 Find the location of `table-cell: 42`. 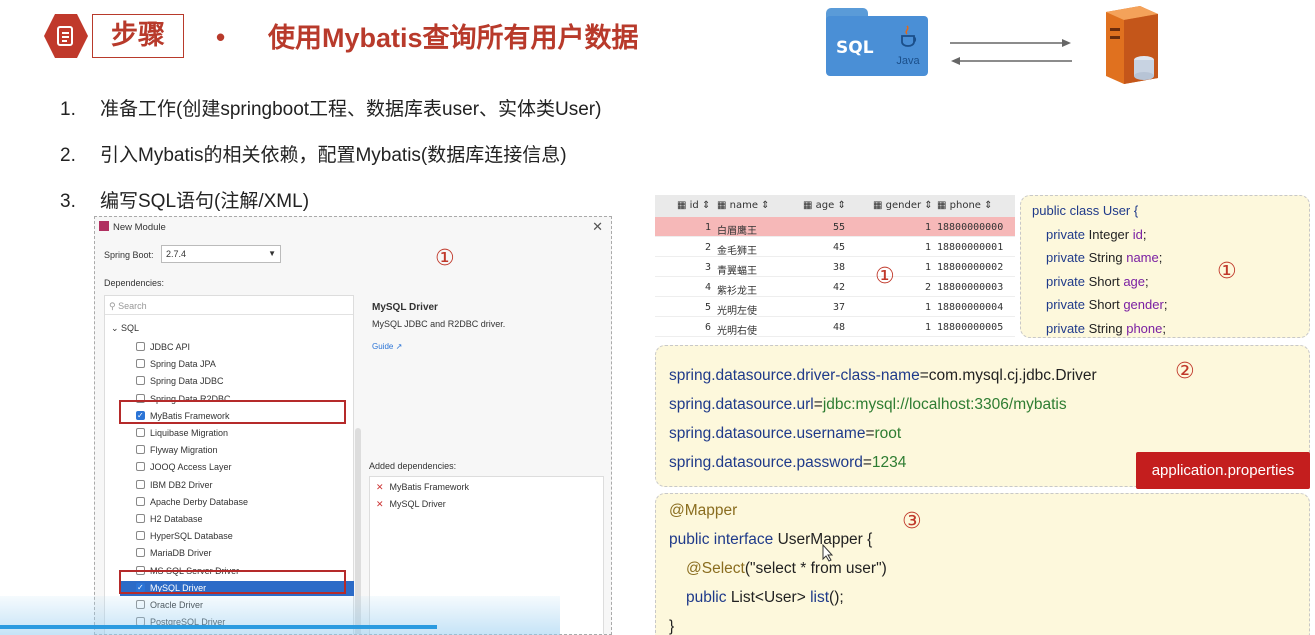

table-cell: 42 is located at coordinates (838, 287).